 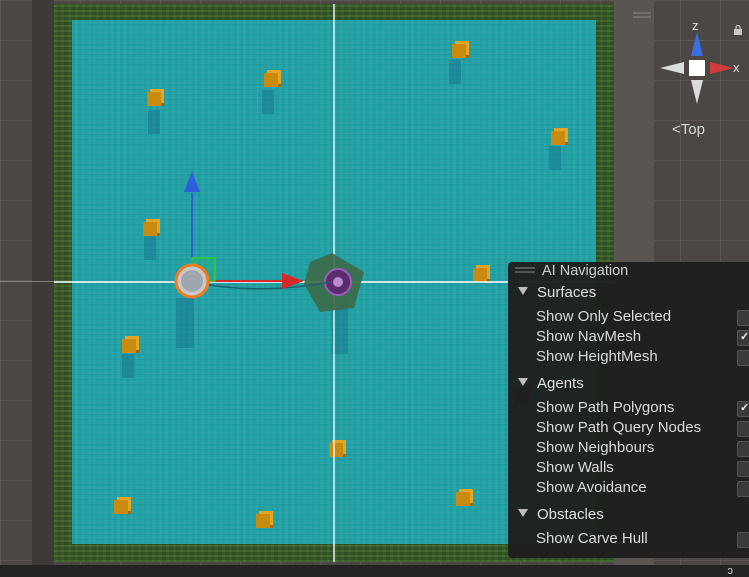 What do you see at coordinates (692, 129) in the screenshot?
I see `view-mode-label: Top` at bounding box center [692, 129].